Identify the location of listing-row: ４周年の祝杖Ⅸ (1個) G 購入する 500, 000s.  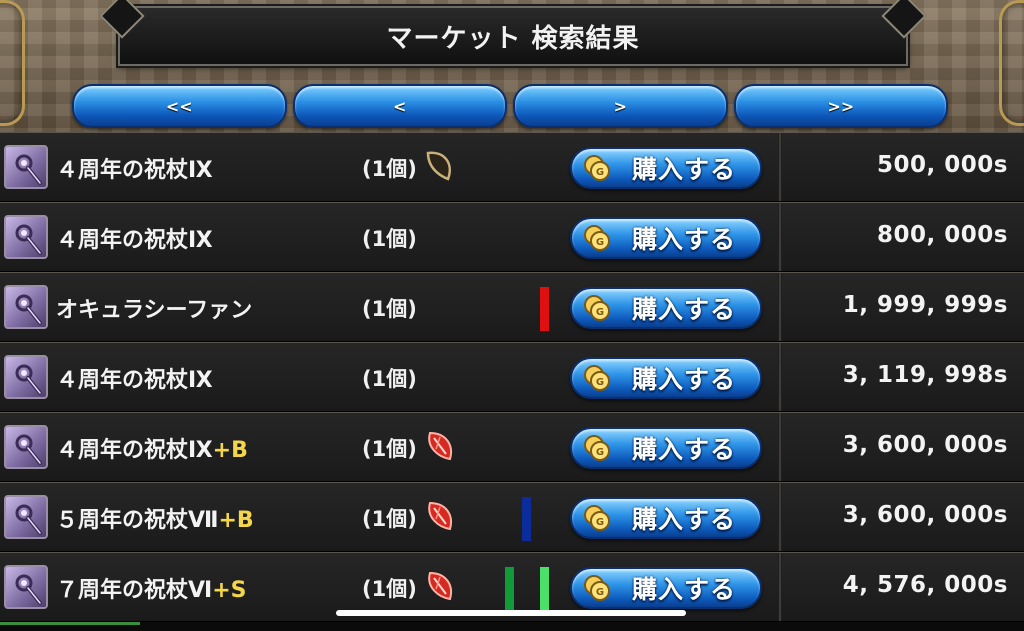
(512, 167).